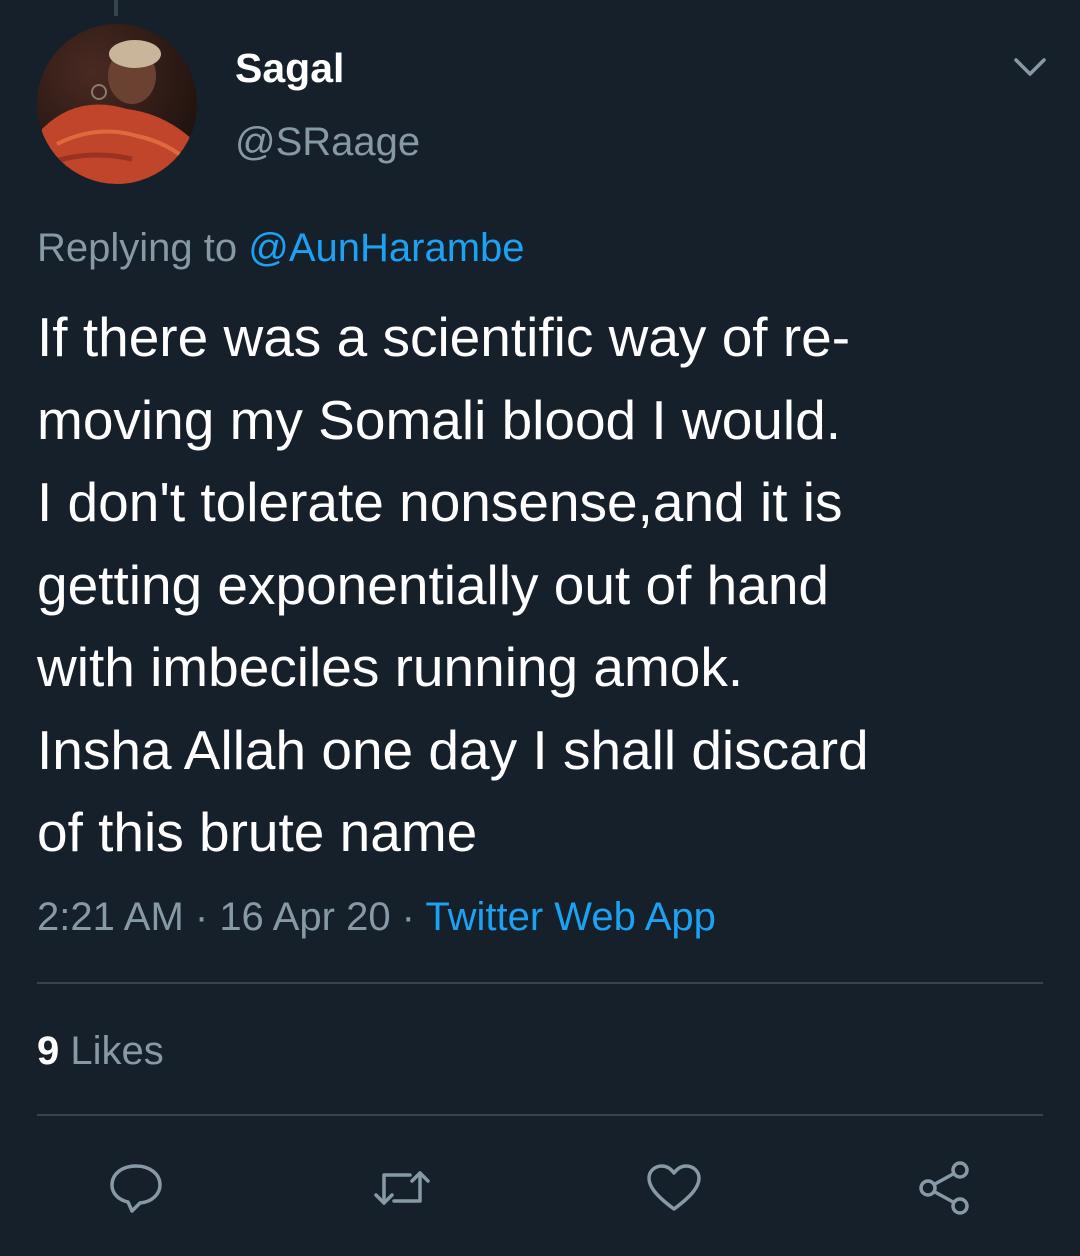  I want to click on tweet-text-line: of this brute name, so click(257, 832).